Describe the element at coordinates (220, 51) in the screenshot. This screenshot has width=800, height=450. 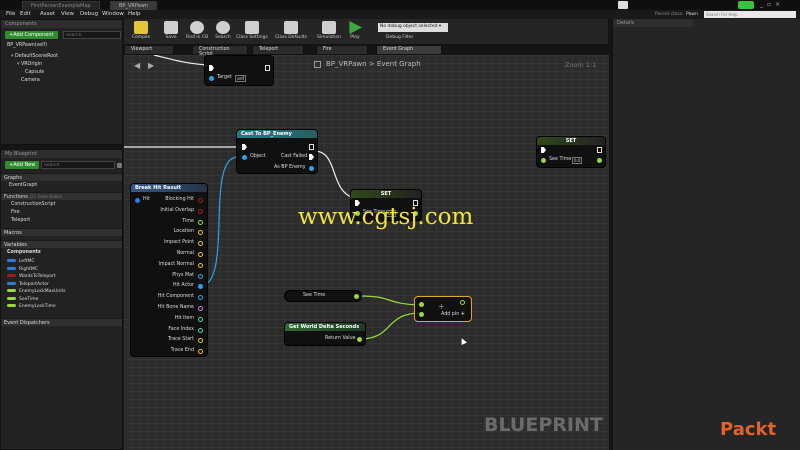
I see `tab-construction-script: Construction Script` at that location.